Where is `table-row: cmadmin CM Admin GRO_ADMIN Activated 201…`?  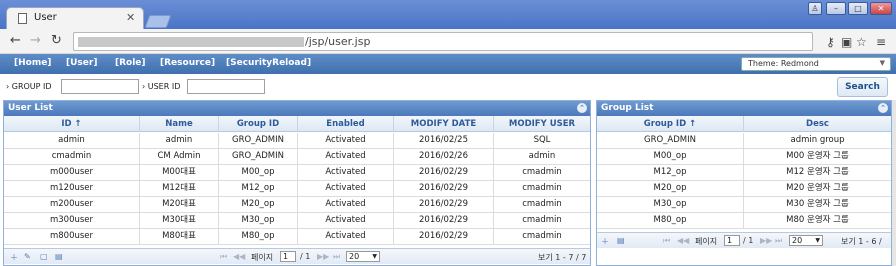
table-row: cmadmin CM Admin GRO_ADMIN Activated 201… is located at coordinates (297, 157).